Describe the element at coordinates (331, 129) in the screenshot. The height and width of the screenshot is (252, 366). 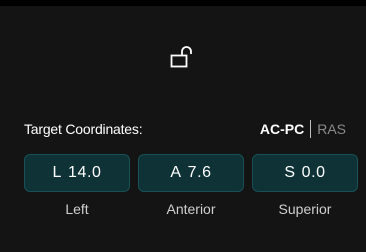
I see `coord-system-ras: RAS` at that location.